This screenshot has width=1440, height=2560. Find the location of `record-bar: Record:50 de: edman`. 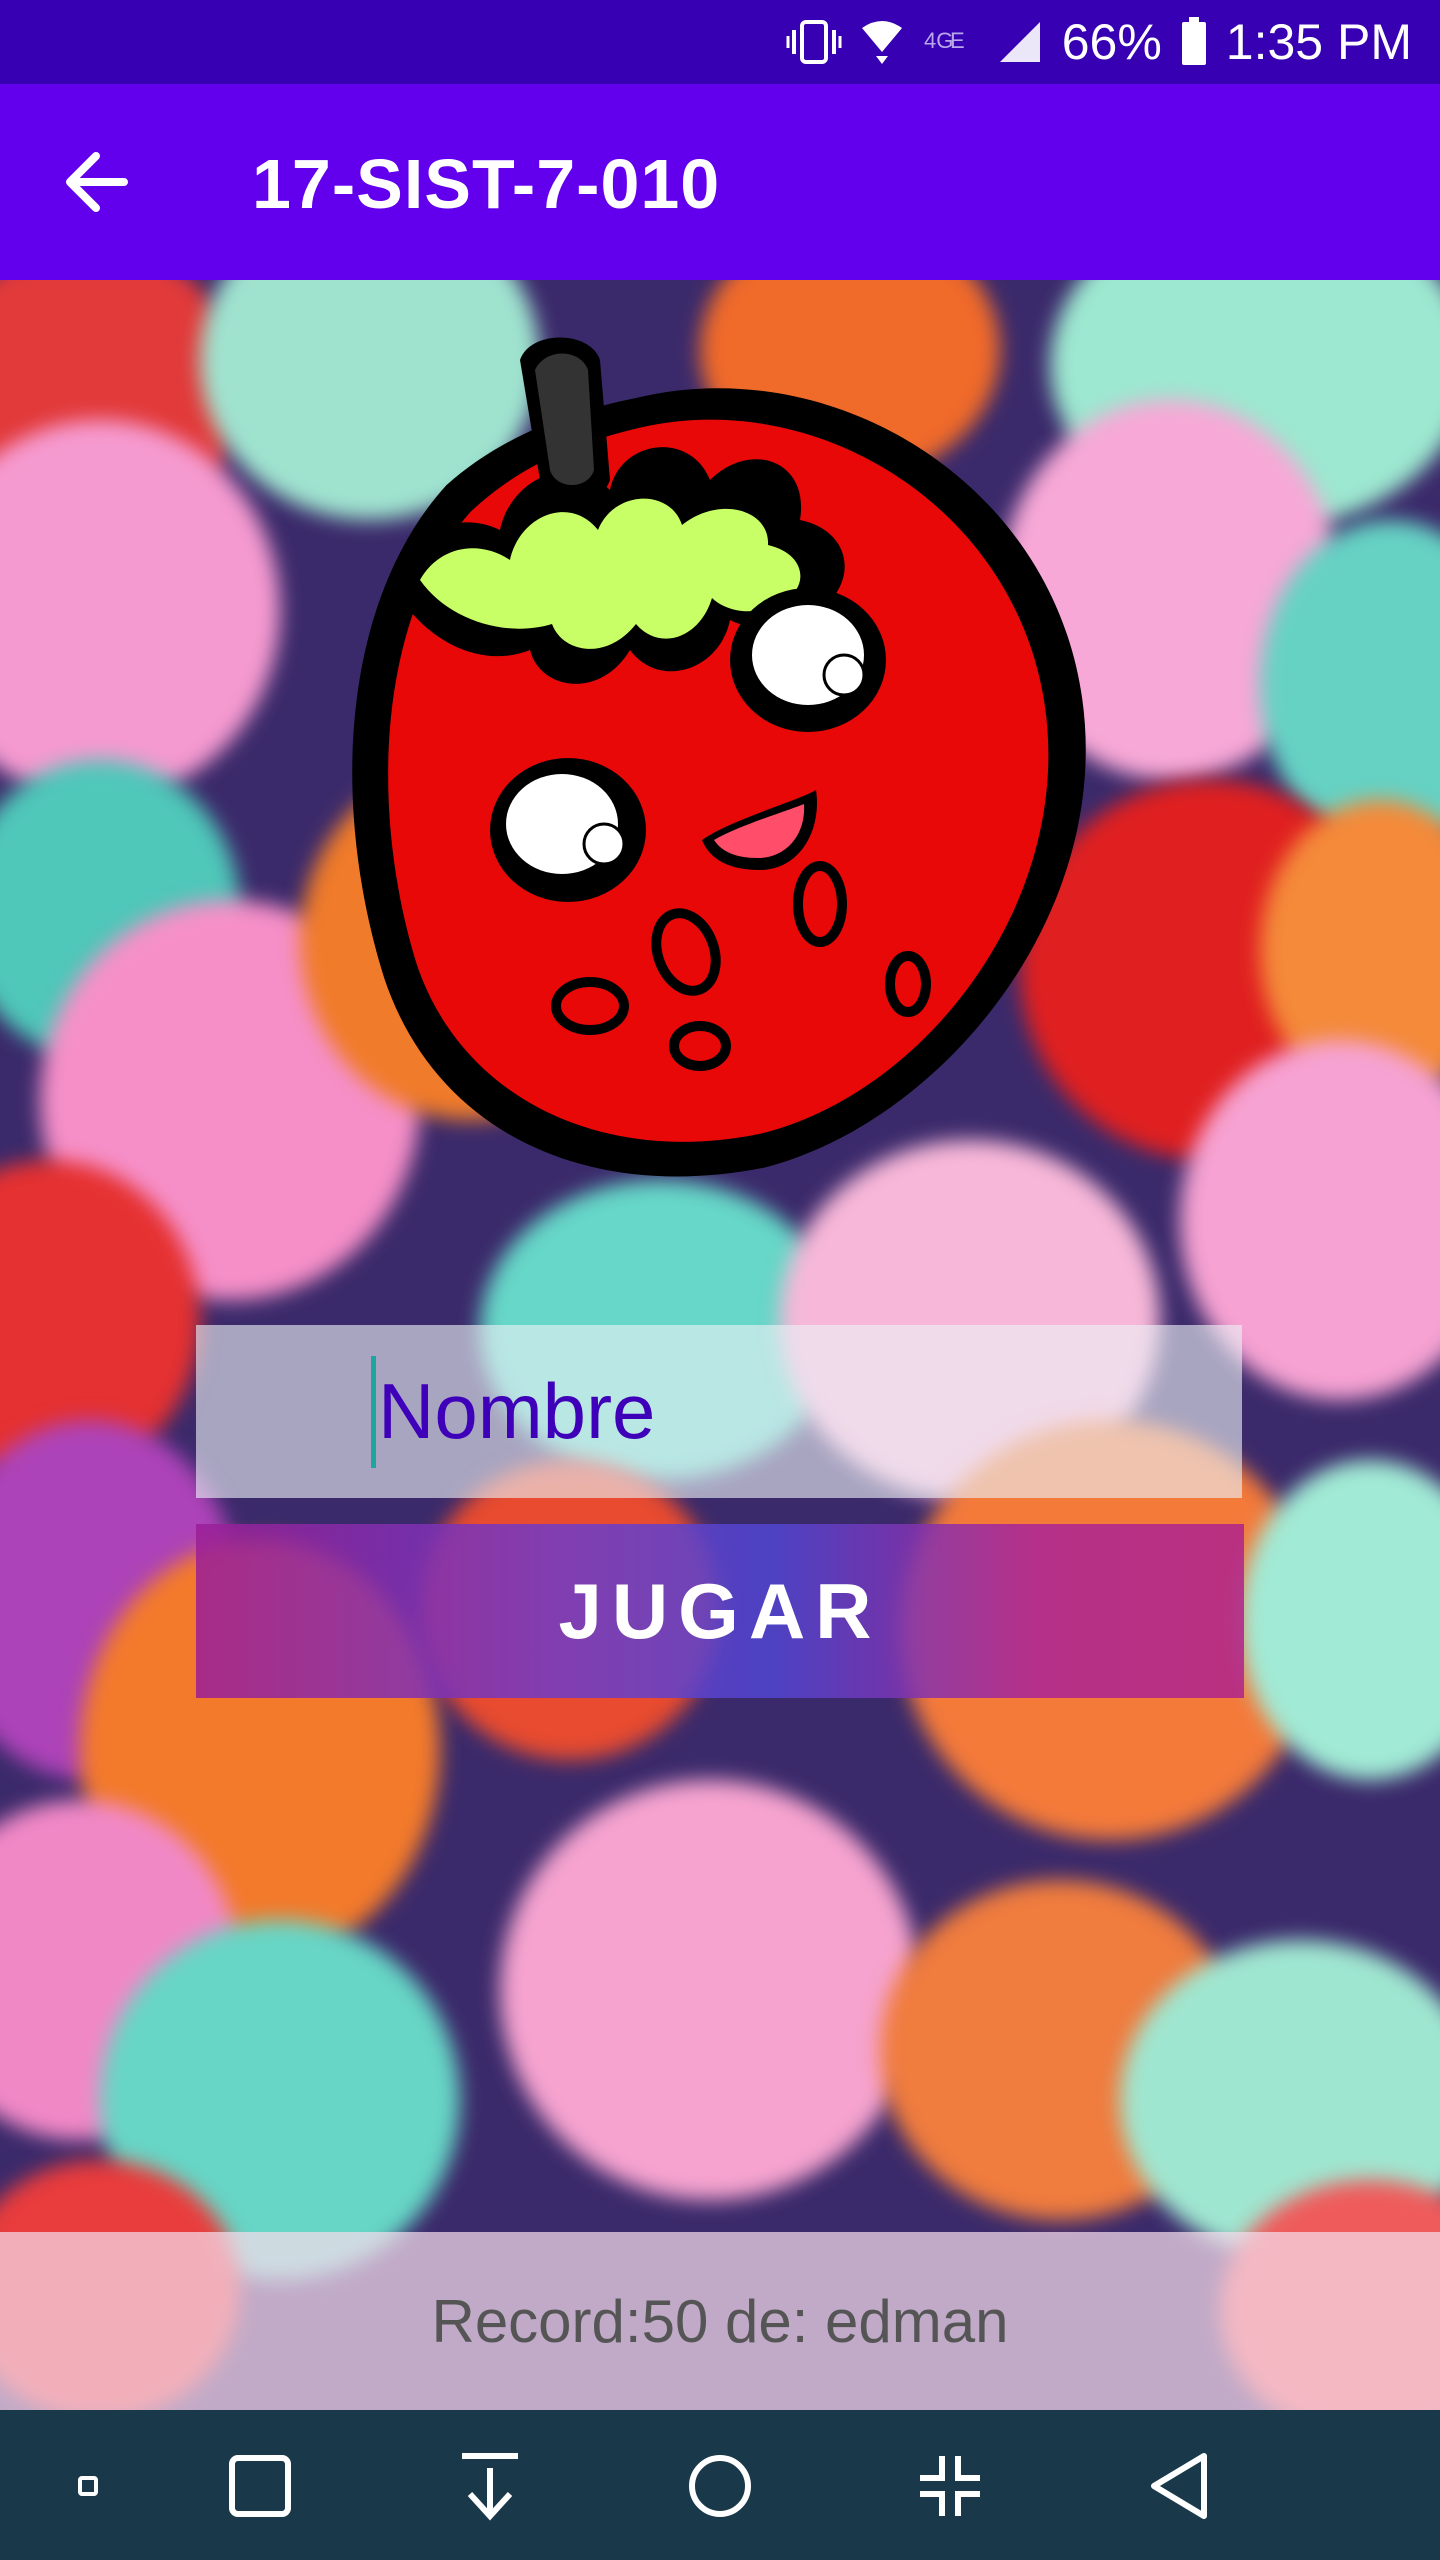

record-bar: Record:50 de: edman is located at coordinates (720, 2321).